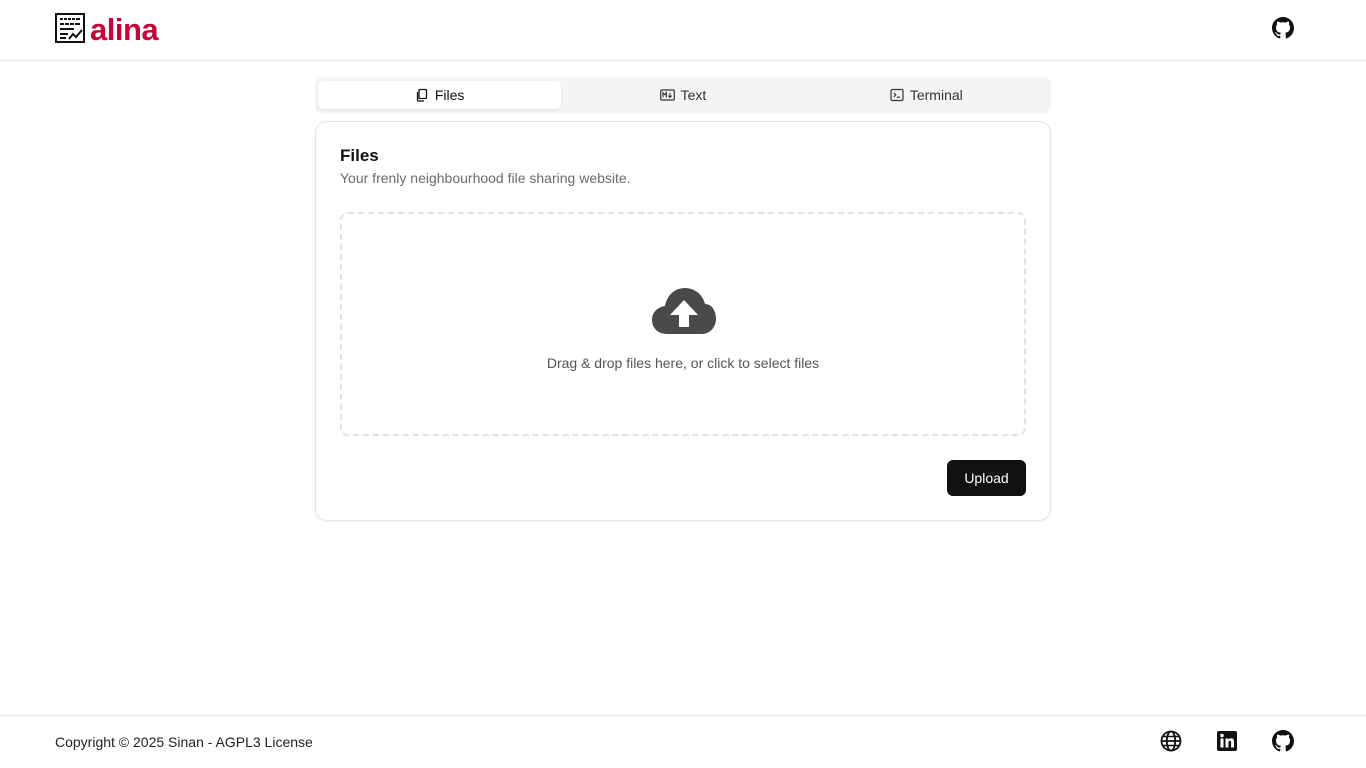 The image size is (1366, 768). Describe the element at coordinates (684, 311) in the screenshot. I see `cloud-upload-icon` at that location.